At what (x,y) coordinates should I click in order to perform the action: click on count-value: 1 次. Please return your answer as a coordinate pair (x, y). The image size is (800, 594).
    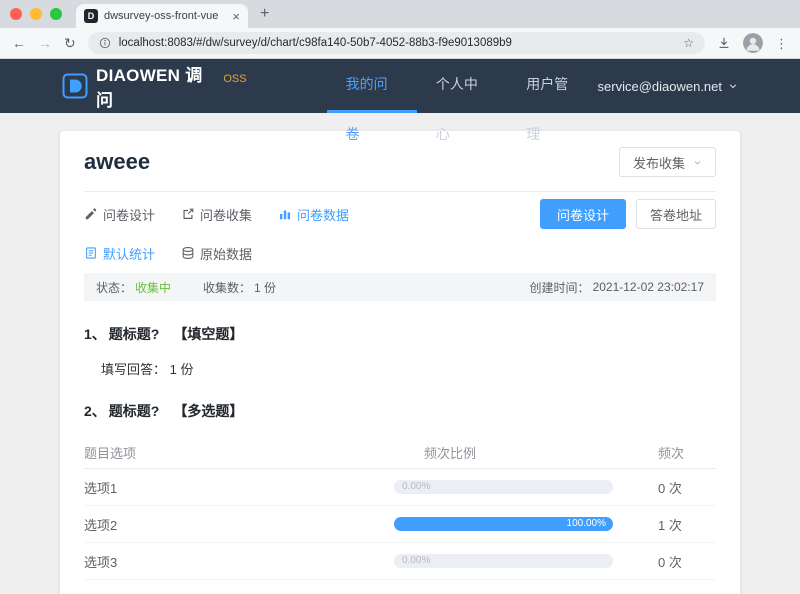
    Looking at the image, I should click on (670, 525).